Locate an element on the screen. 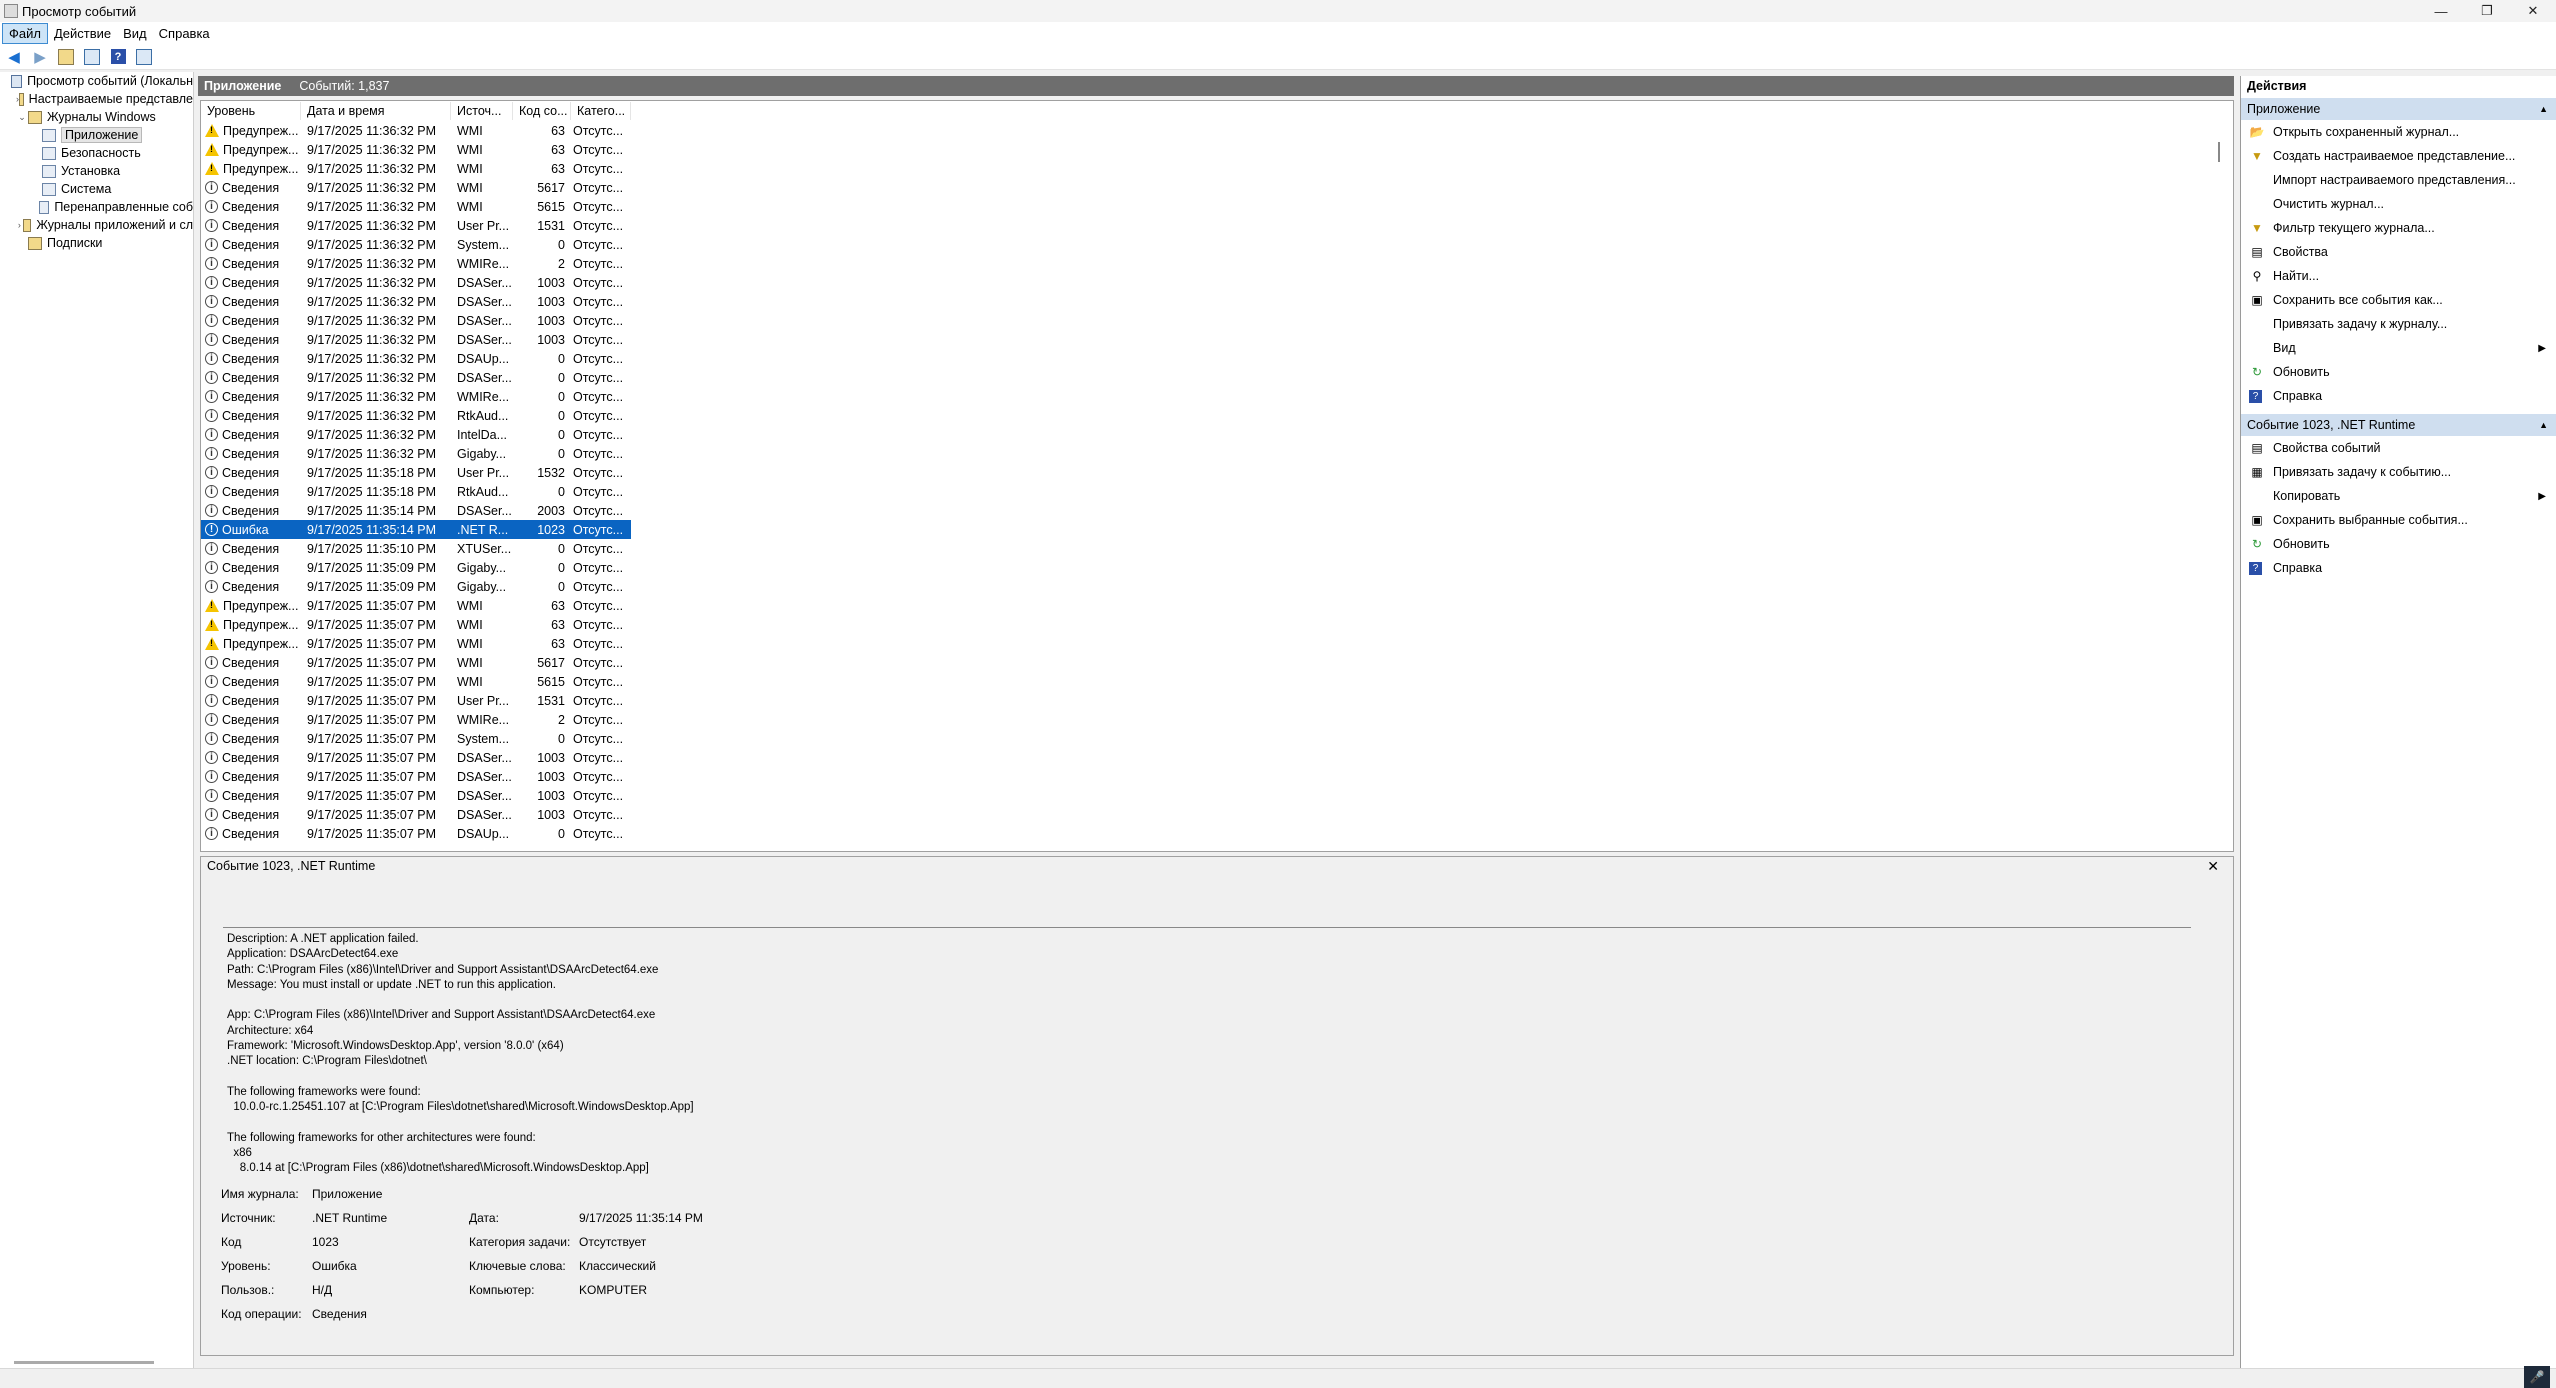  expand-toggle-icon: › is located at coordinates (19, 225).